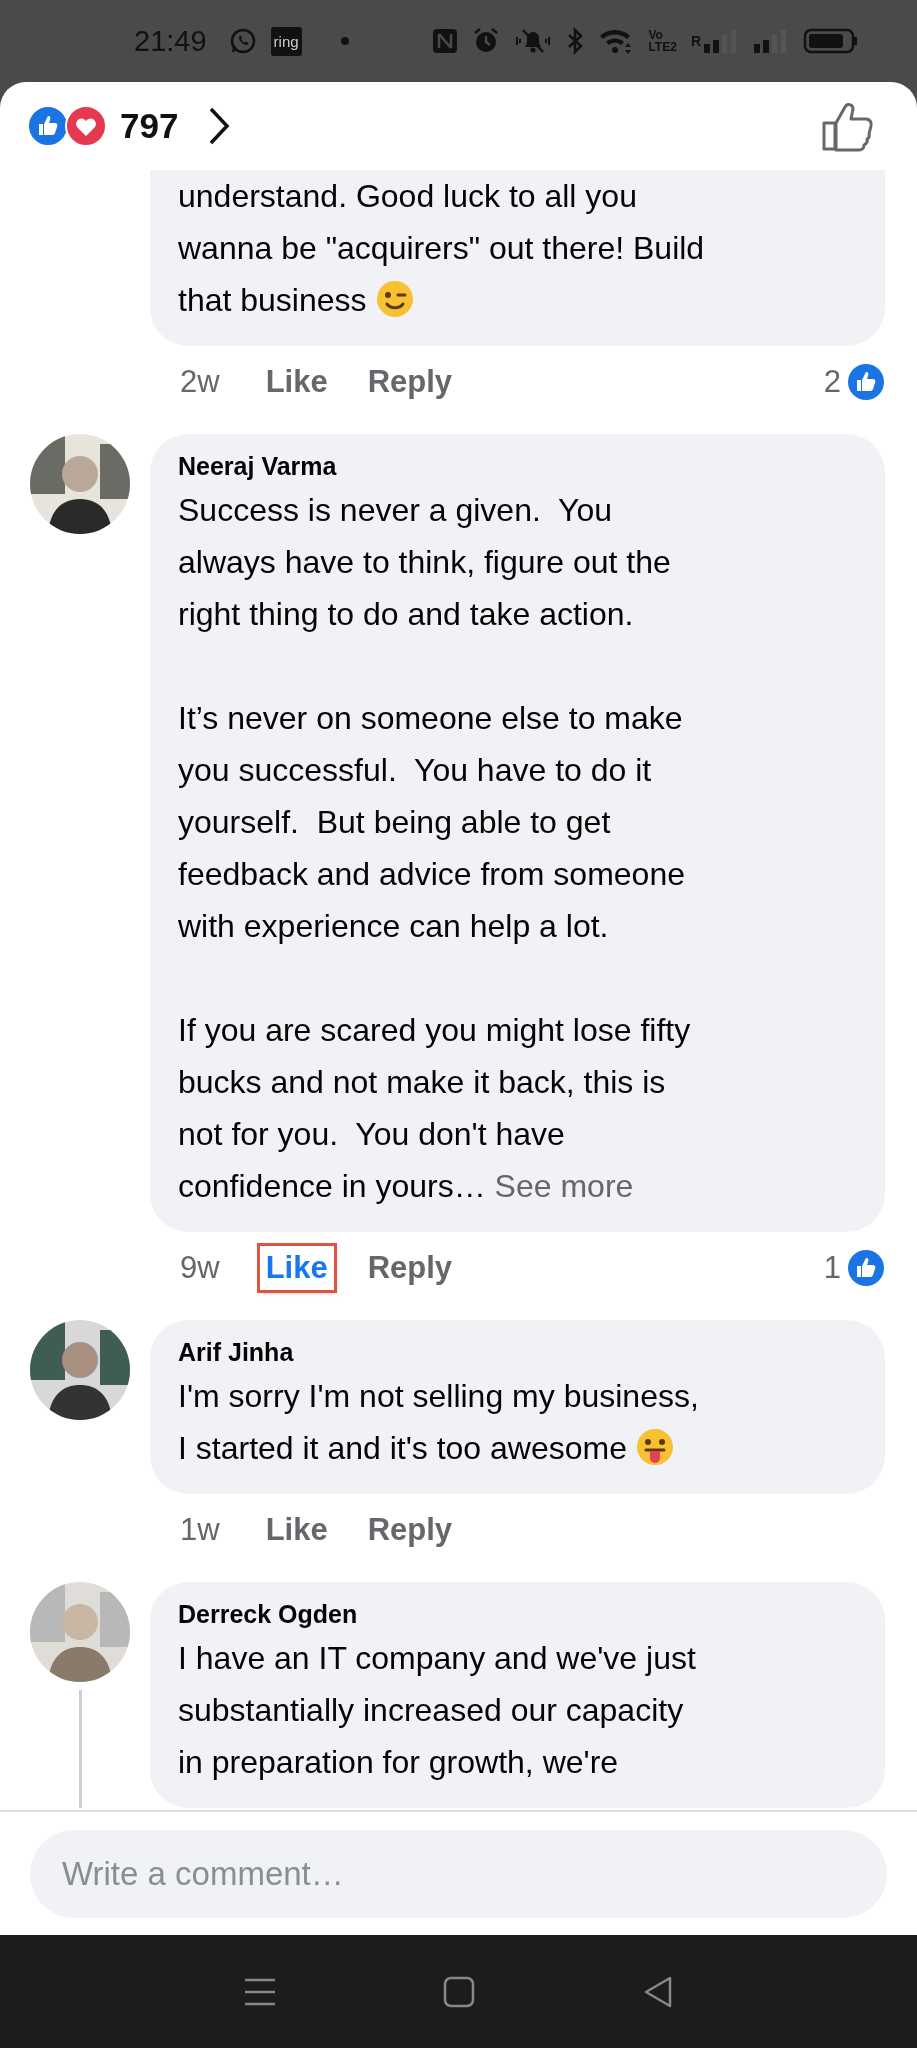 This screenshot has width=917, height=2048. I want to click on comment-text: It’s never on someone else to make you successful. You have to do it yourself. But being able to get feedback and advice from someone with experience can help a lot., so click(432, 822).